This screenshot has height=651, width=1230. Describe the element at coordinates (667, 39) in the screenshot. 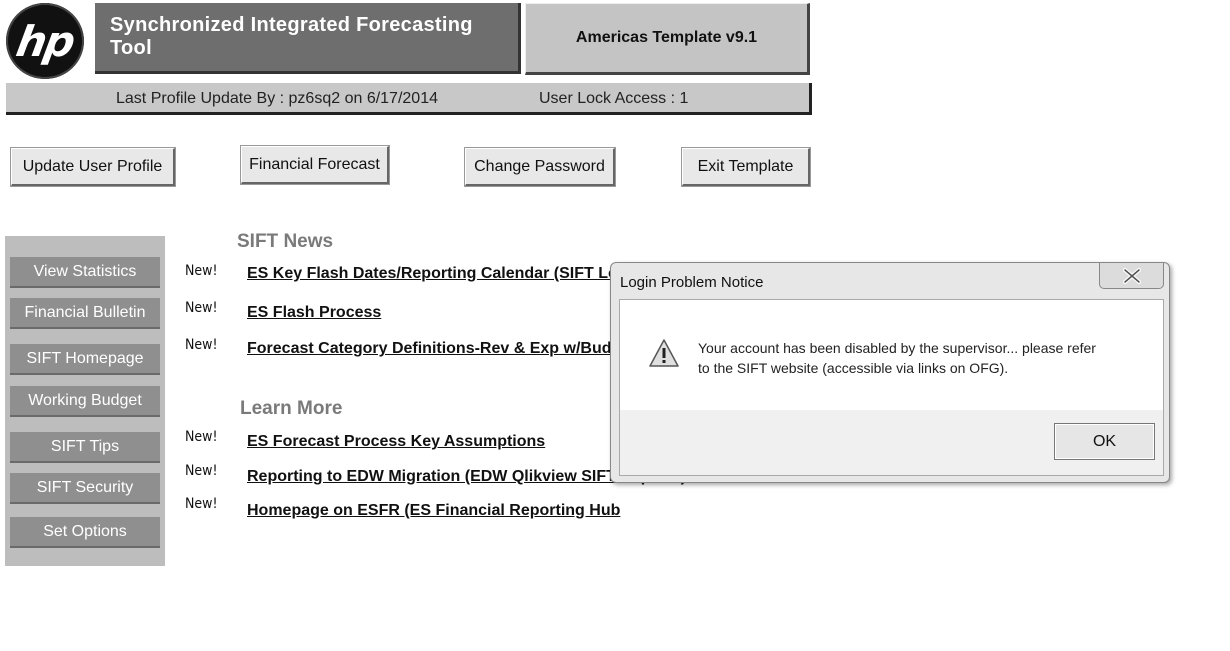

I see `template-version: Americas Template v9.1` at that location.